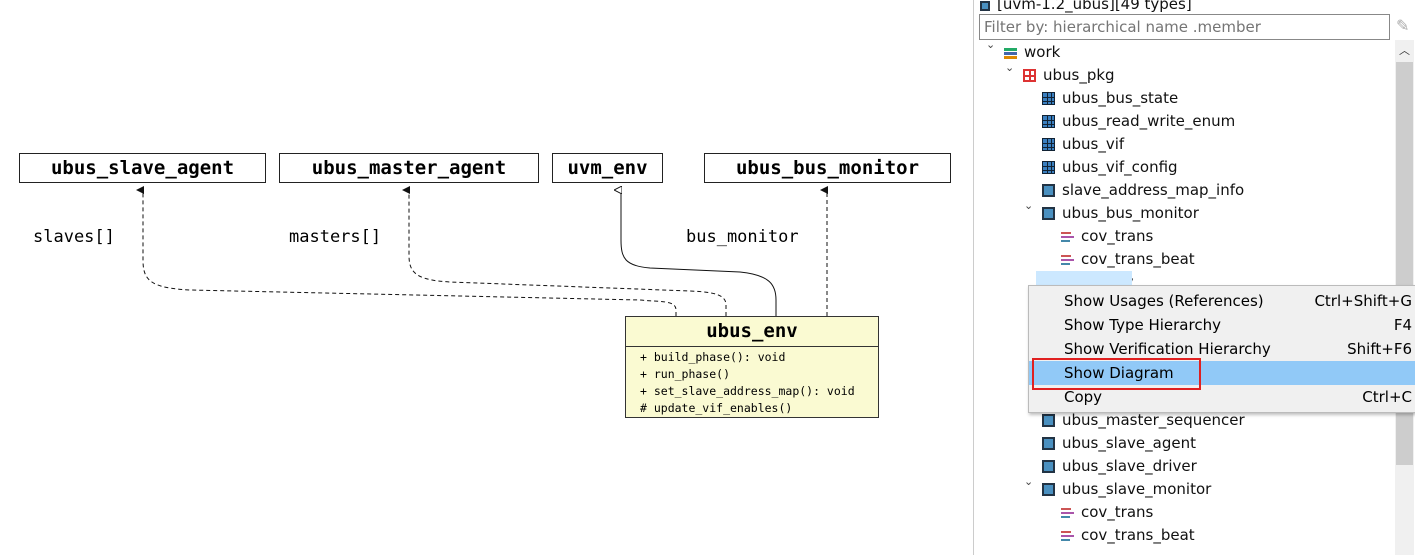 This screenshot has width=1415, height=555. Describe the element at coordinates (1379, 349) in the screenshot. I see `menu-item-shortcut: Shift+F6` at that location.